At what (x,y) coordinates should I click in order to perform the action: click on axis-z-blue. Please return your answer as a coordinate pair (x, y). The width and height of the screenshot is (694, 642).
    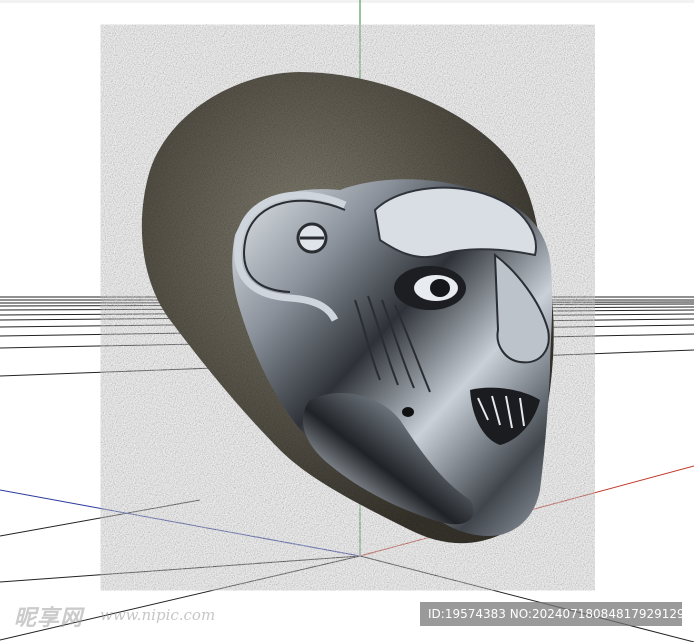
    Looking at the image, I should click on (180, 523).